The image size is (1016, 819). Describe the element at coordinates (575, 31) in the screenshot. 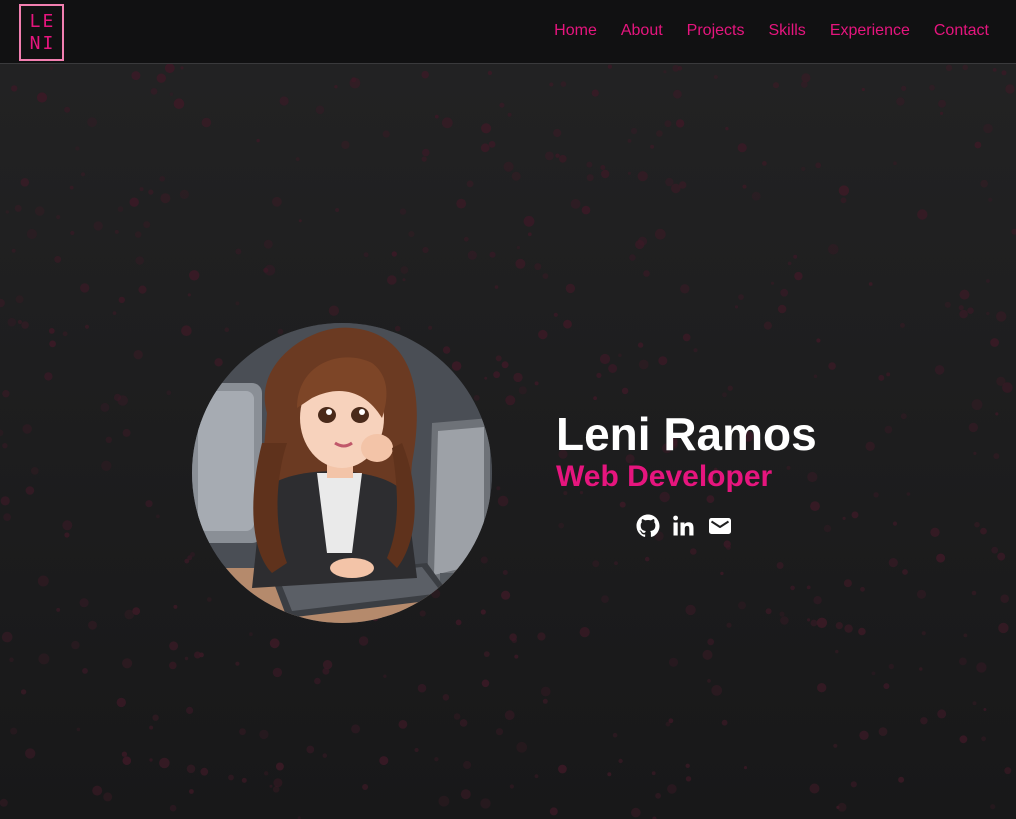

I see `nav-link-home: Home` at that location.